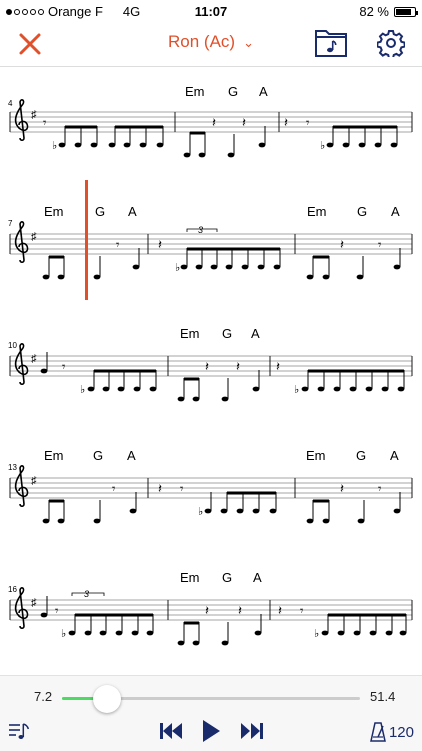 Image resolution: width=422 pixels, height=751 pixels. I want to click on skip-back-icon, so click(171, 731).